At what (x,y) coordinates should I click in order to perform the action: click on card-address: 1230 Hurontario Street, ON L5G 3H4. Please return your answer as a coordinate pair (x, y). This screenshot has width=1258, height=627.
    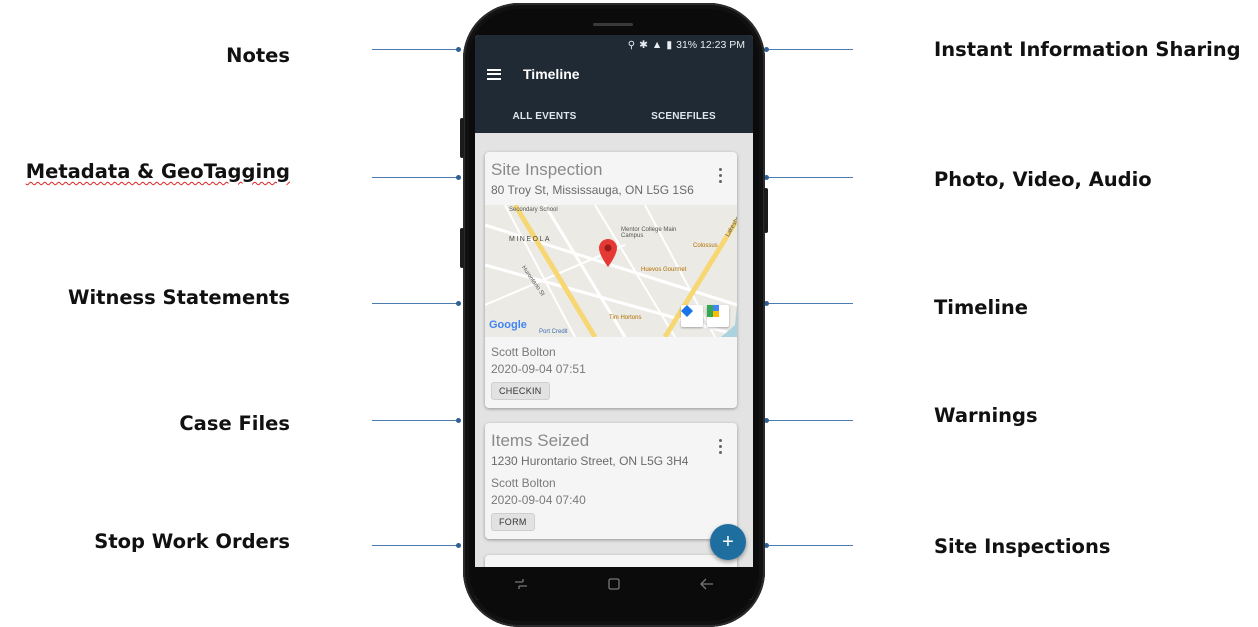
    Looking at the image, I should click on (590, 461).